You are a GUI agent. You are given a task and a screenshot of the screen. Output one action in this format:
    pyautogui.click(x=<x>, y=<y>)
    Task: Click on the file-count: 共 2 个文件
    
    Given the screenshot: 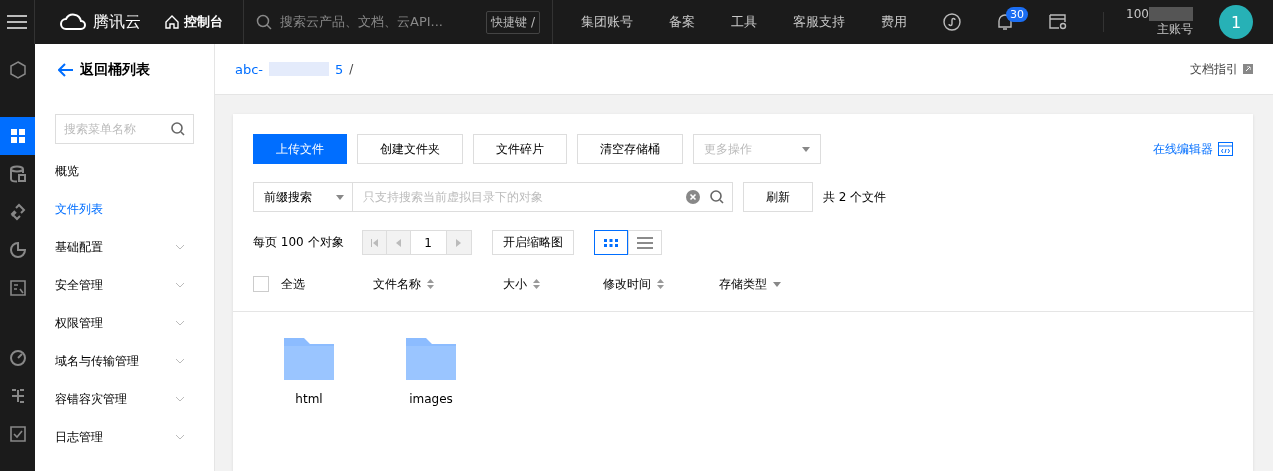 What is the action you would take?
    pyautogui.click(x=855, y=197)
    